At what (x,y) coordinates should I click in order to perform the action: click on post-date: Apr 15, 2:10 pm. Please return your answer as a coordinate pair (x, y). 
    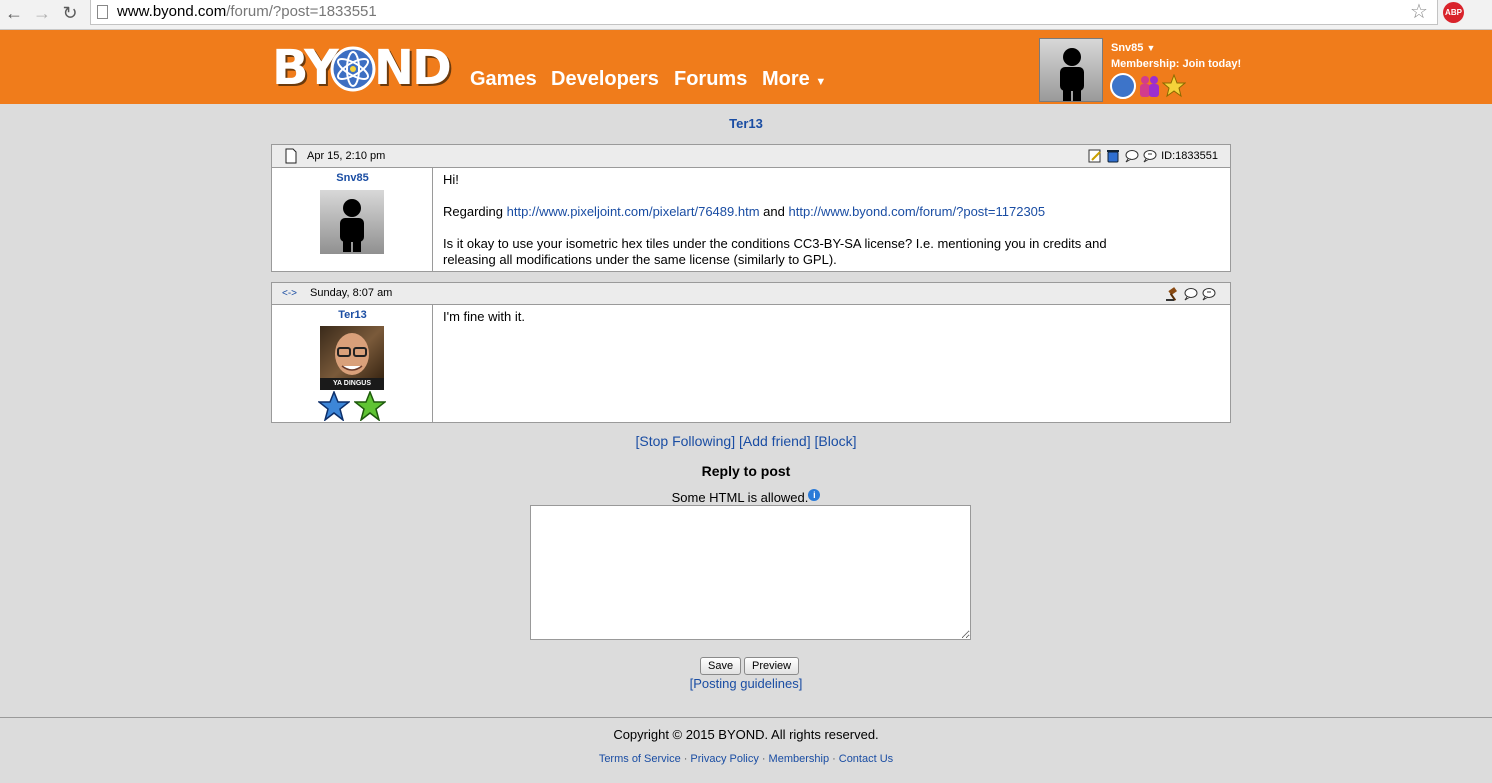
    Looking at the image, I should click on (346, 156).